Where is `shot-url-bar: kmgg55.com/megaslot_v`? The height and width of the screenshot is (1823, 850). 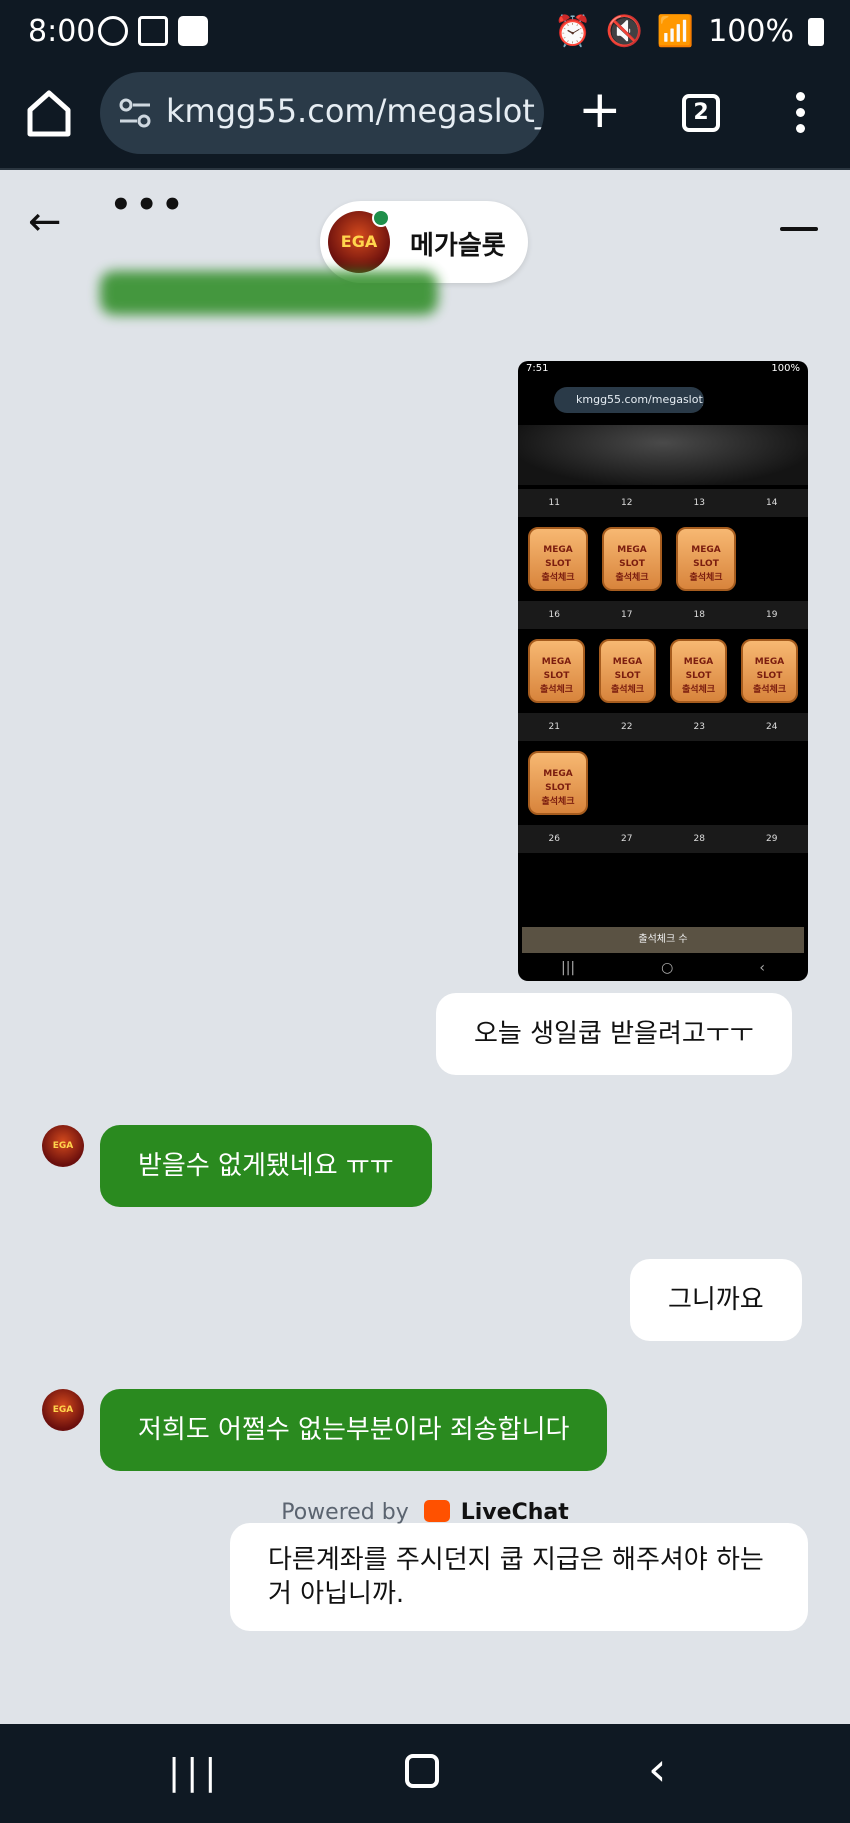 shot-url-bar: kmgg55.com/megaslot_v is located at coordinates (663, 403).